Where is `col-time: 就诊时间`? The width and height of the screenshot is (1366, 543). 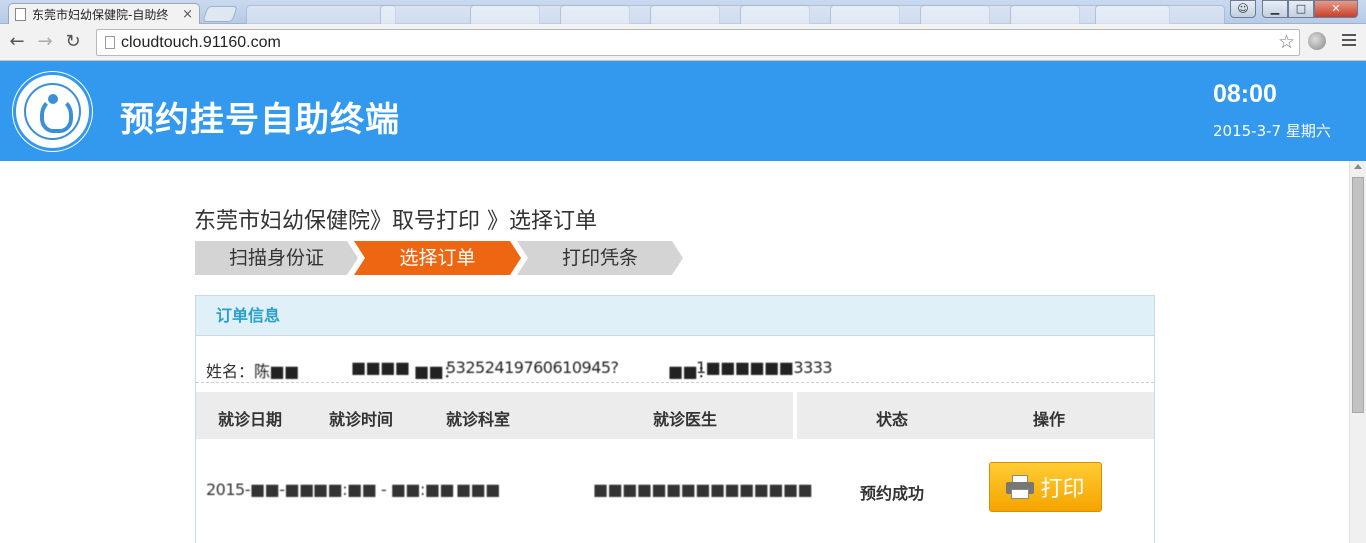
col-time: 就诊时间 is located at coordinates (361, 419).